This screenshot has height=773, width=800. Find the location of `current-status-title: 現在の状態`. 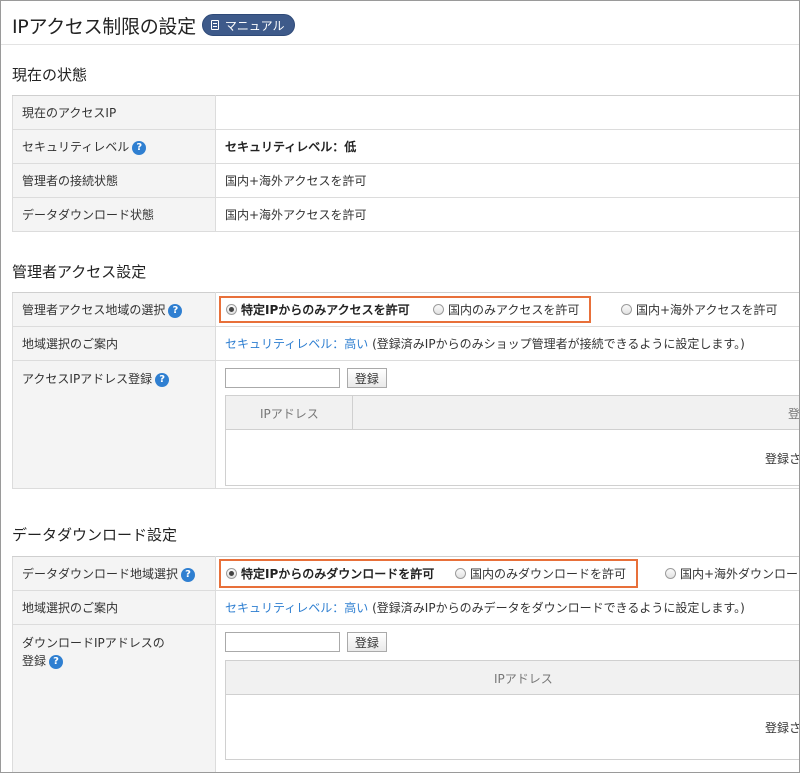

current-status-title: 現在の状態 is located at coordinates (50, 75).